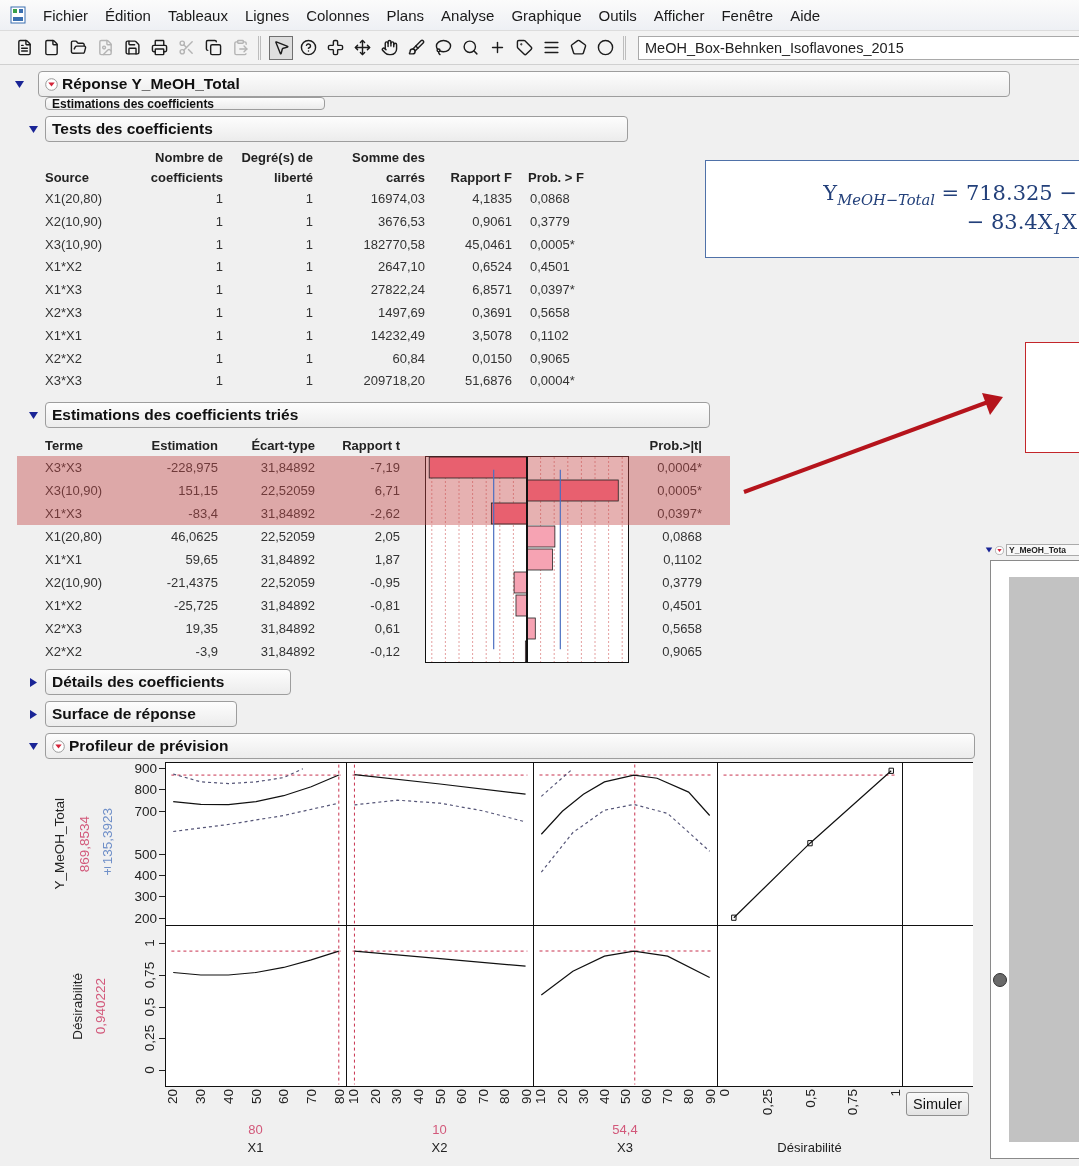 The height and width of the screenshot is (1166, 1079). What do you see at coordinates (510, 746) in the screenshot?
I see `section-header: Profileur de prévision` at bounding box center [510, 746].